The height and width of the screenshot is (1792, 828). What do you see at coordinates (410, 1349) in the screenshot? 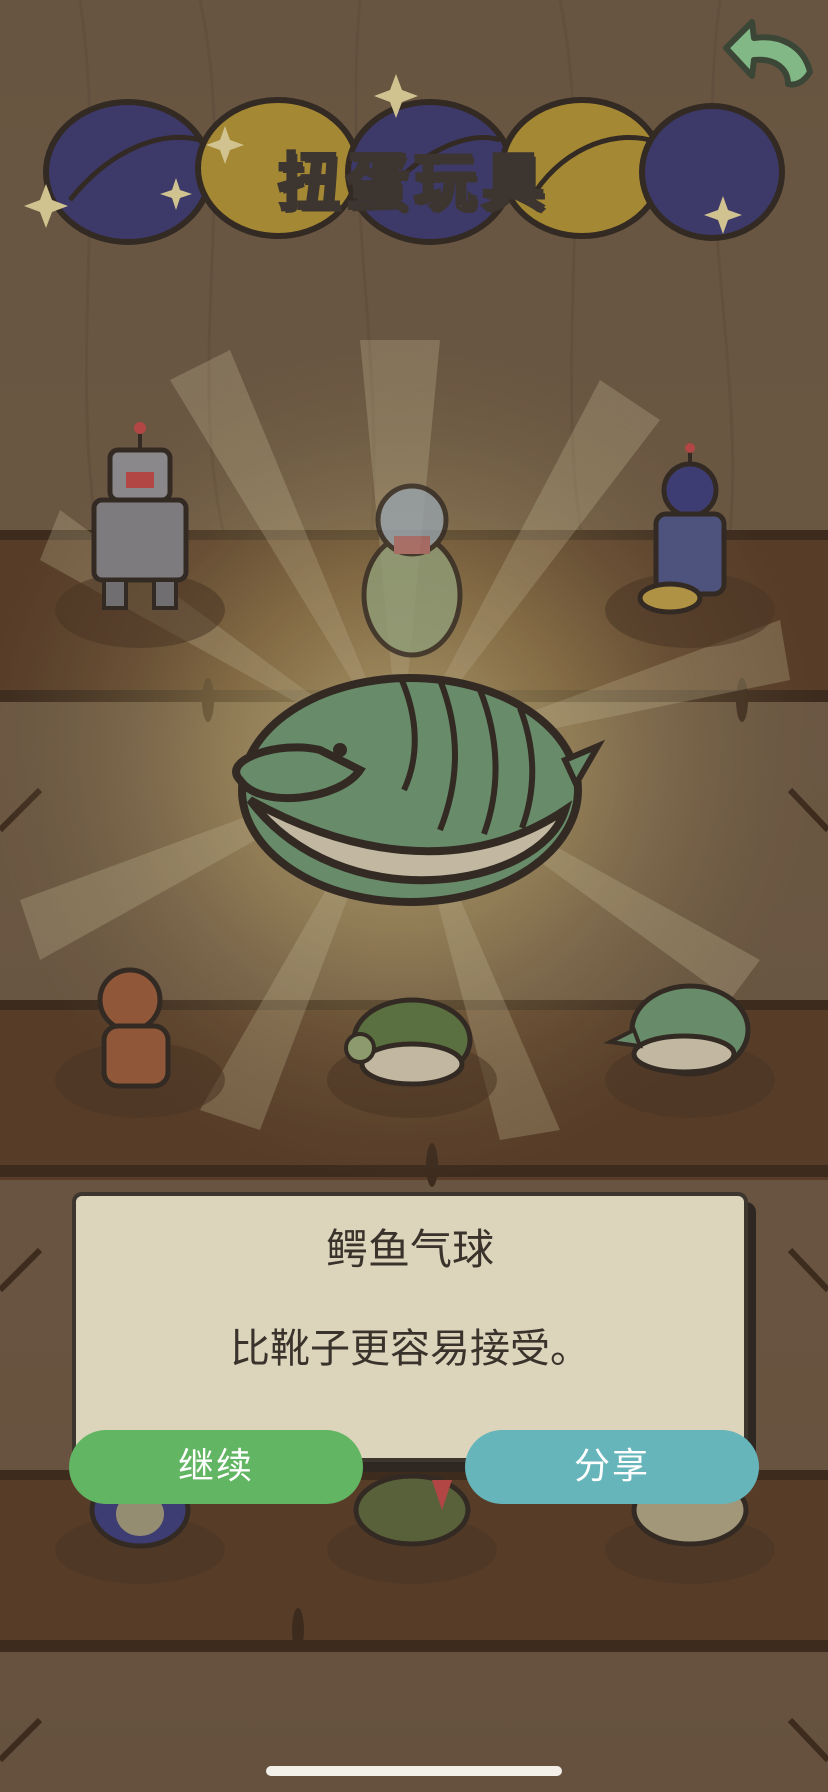
I see `item-description: 比靴子更容易接受。` at bounding box center [410, 1349].